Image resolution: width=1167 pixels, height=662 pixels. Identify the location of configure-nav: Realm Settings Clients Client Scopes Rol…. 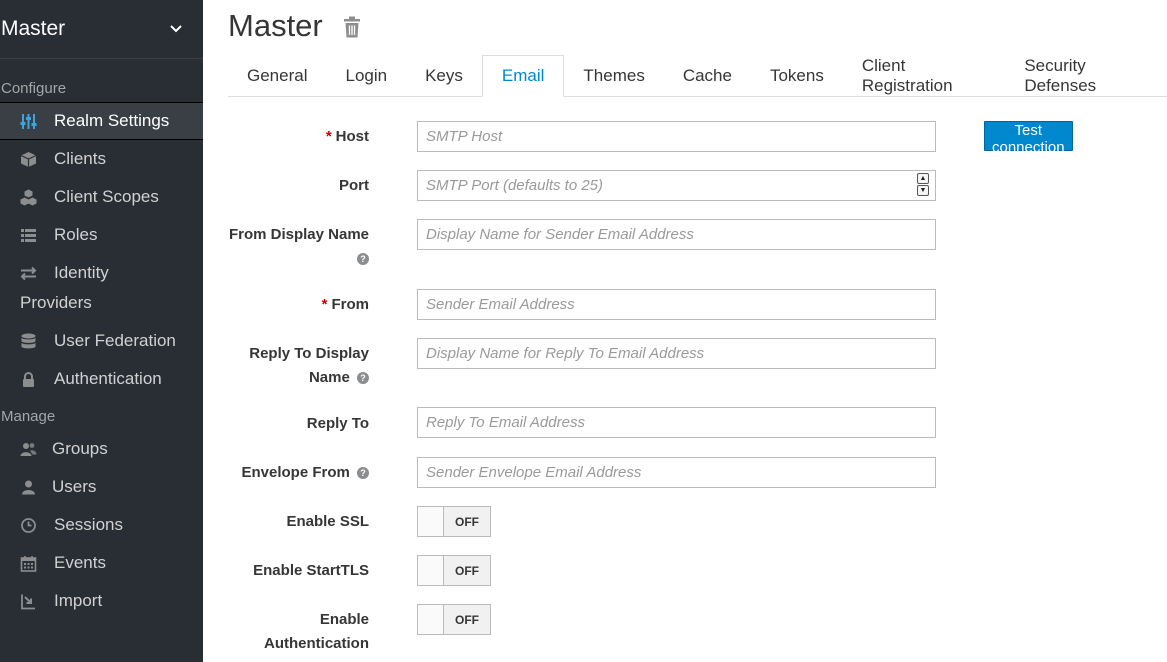
(101, 250).